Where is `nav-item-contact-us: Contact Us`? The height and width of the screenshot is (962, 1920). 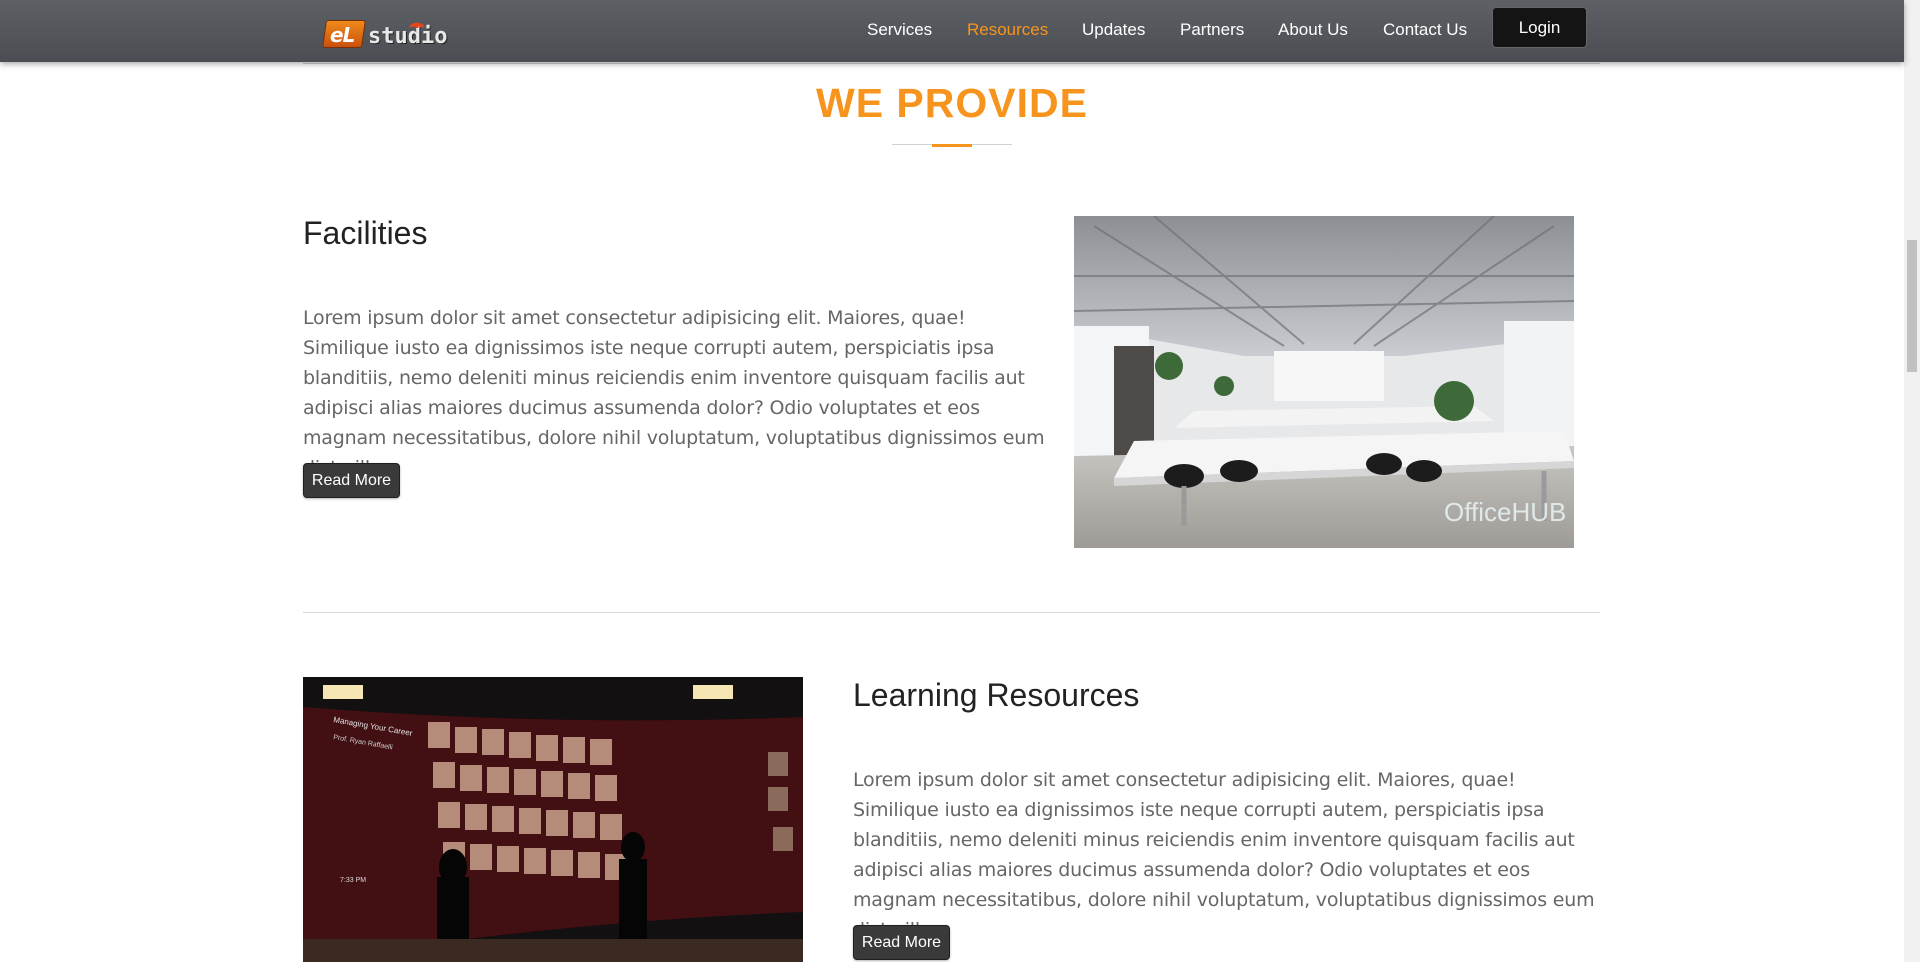 nav-item-contact-us: Contact Us is located at coordinates (1425, 30).